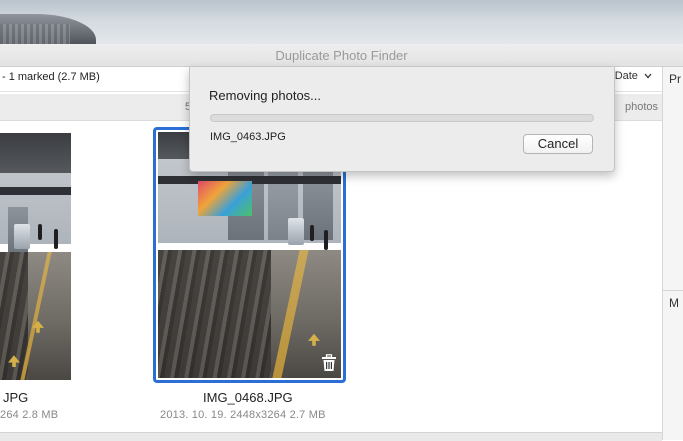  What do you see at coordinates (35, 153) in the screenshot?
I see `photo-roof` at bounding box center [35, 153].